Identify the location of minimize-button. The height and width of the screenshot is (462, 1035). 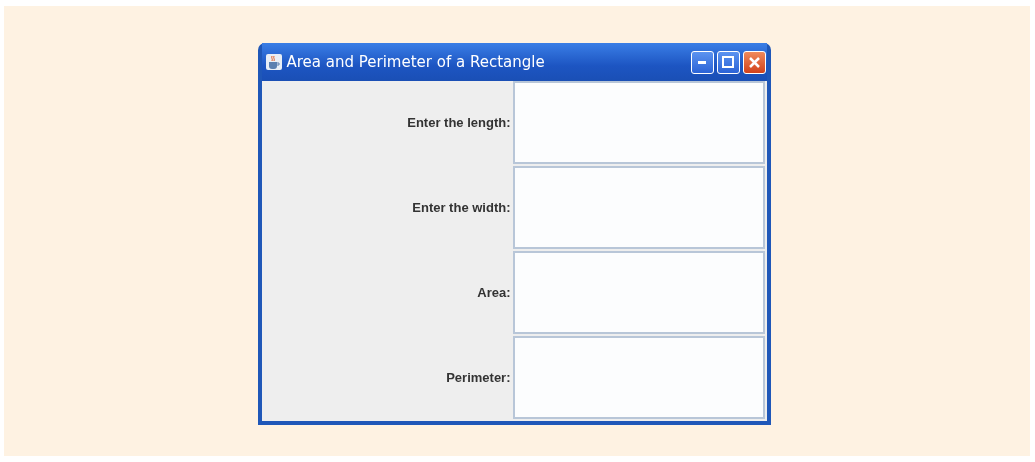
(702, 62).